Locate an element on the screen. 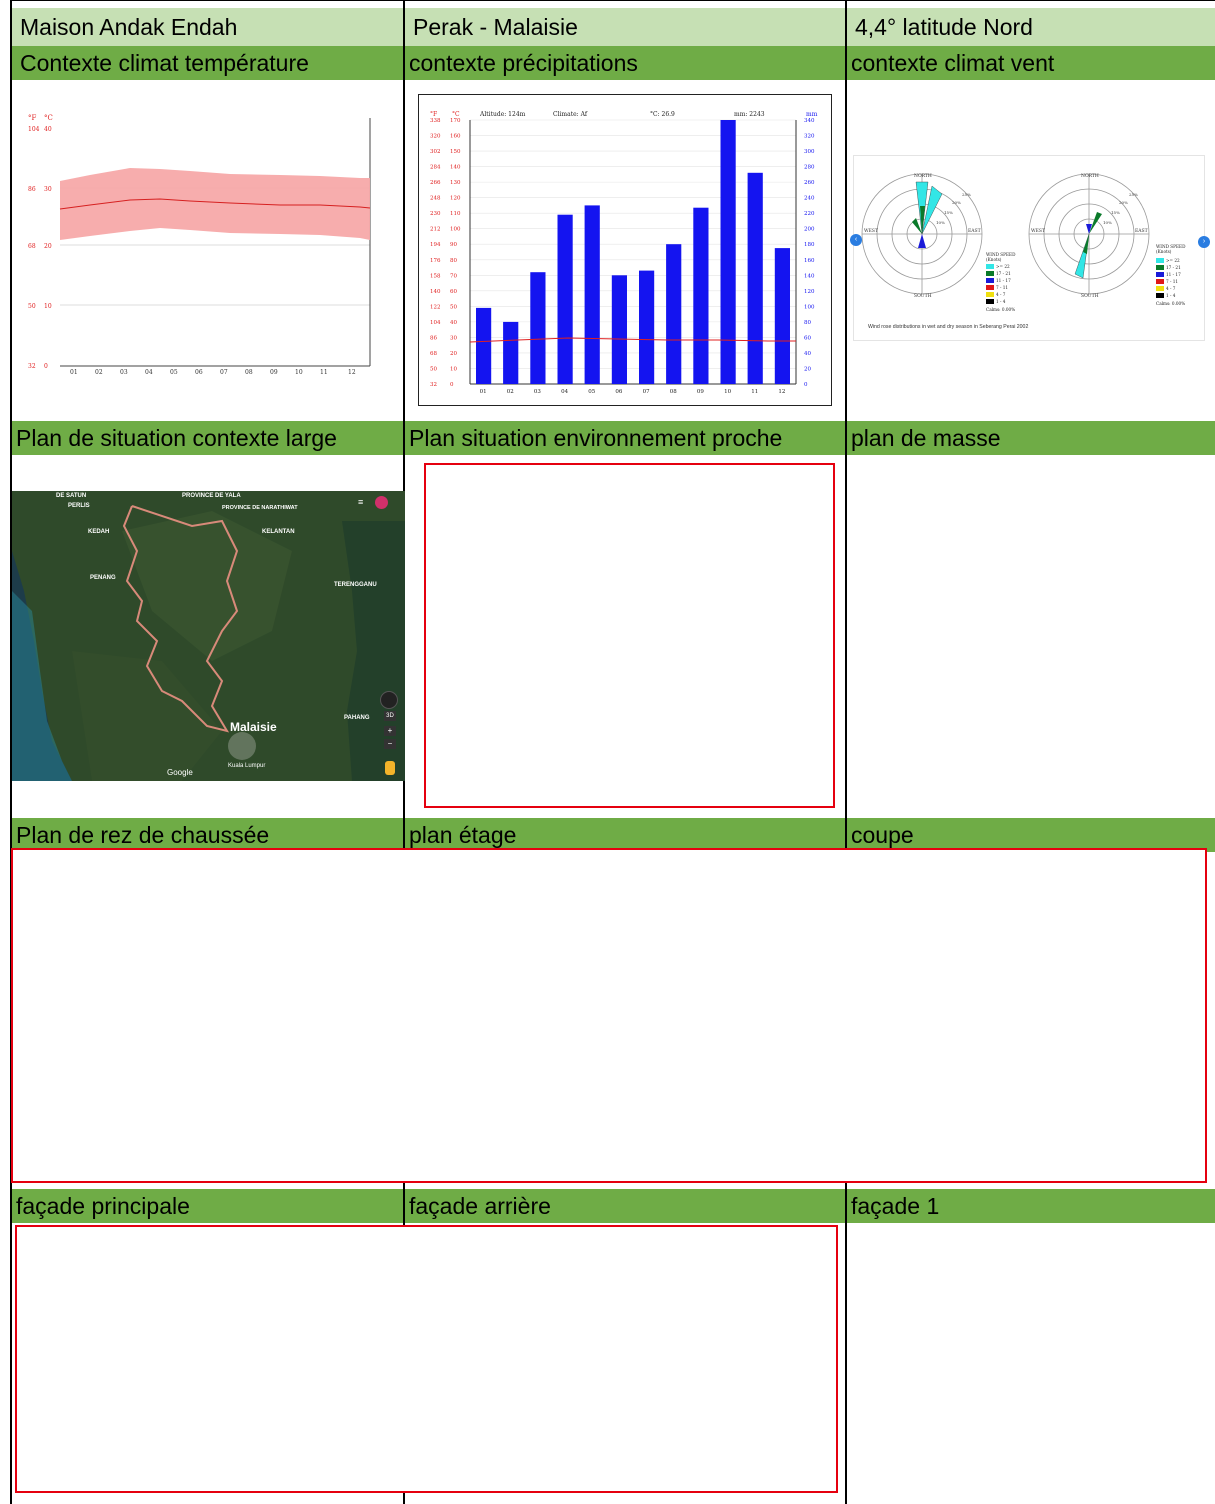 The image size is (1215, 1504). header-facade-1: façade 1 is located at coordinates (1031, 1206).